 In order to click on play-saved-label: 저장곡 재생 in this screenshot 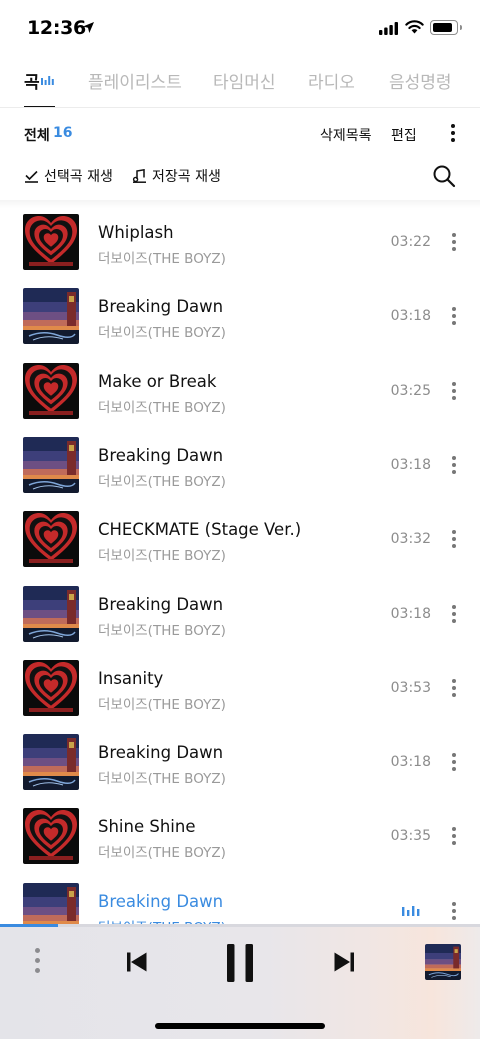, I will do `click(186, 177)`.